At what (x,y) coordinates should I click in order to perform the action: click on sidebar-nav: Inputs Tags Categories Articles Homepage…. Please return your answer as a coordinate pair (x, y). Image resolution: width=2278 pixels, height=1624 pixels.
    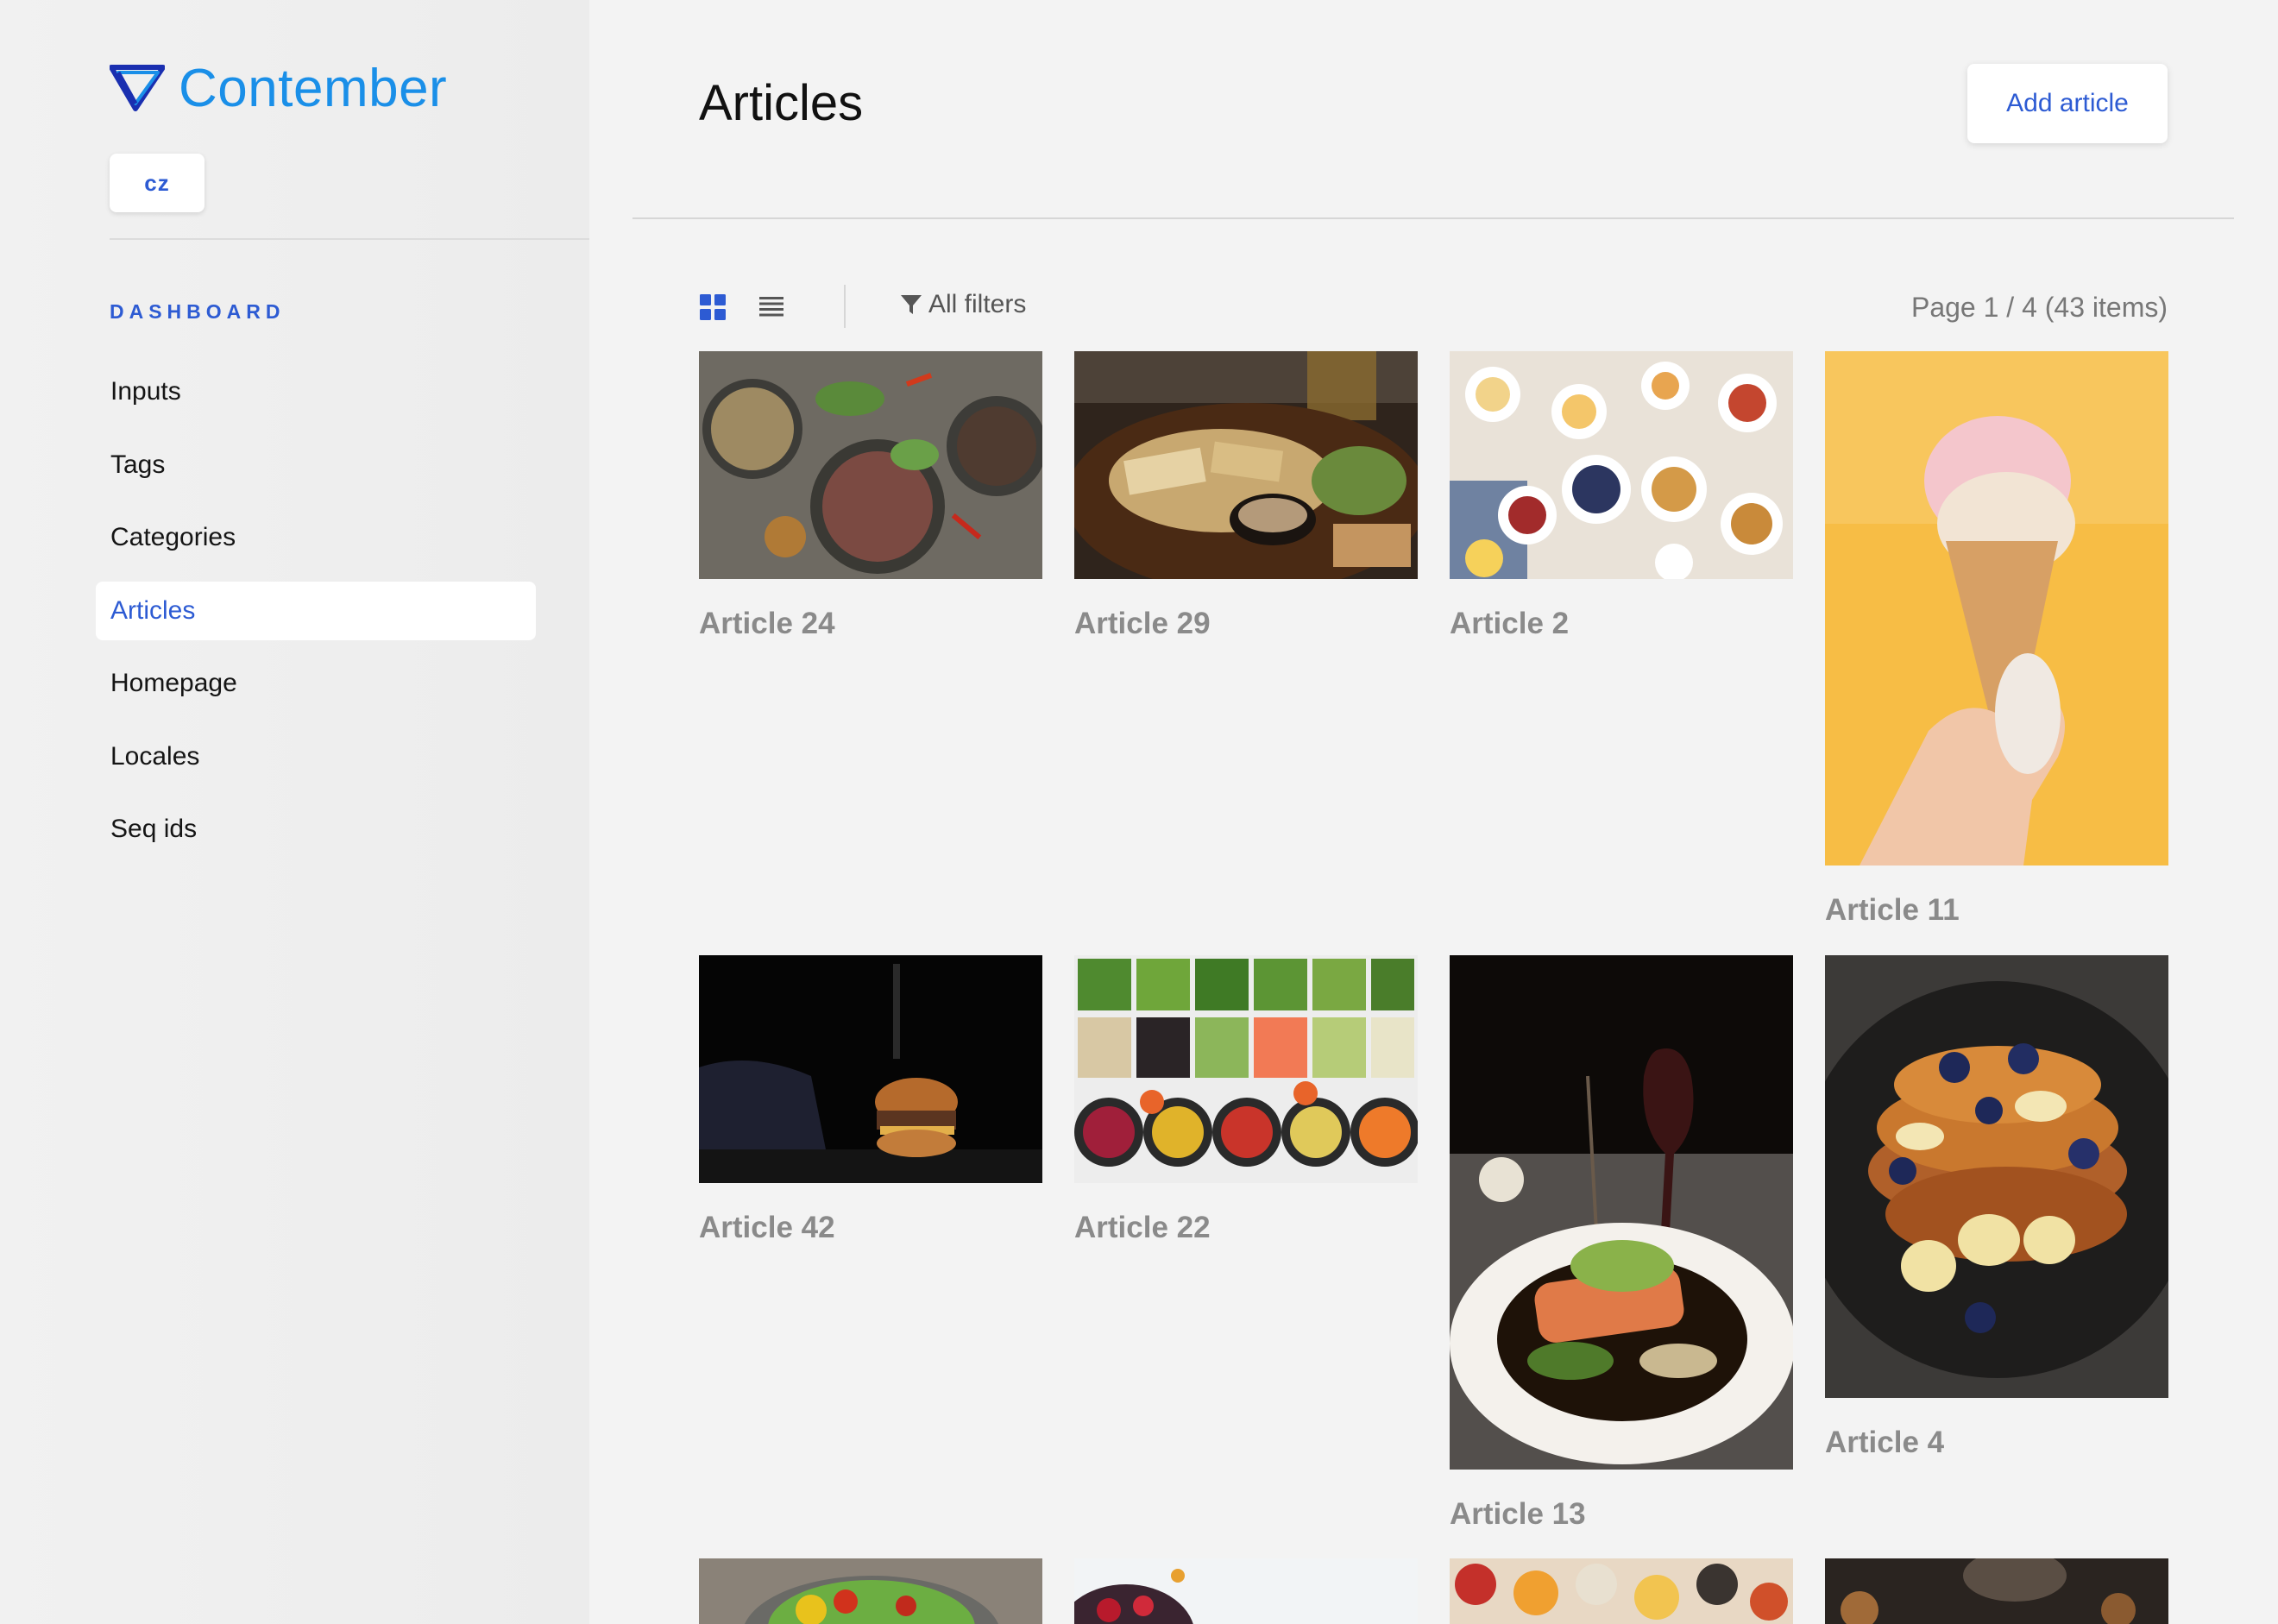
    Looking at the image, I should click on (316, 617).